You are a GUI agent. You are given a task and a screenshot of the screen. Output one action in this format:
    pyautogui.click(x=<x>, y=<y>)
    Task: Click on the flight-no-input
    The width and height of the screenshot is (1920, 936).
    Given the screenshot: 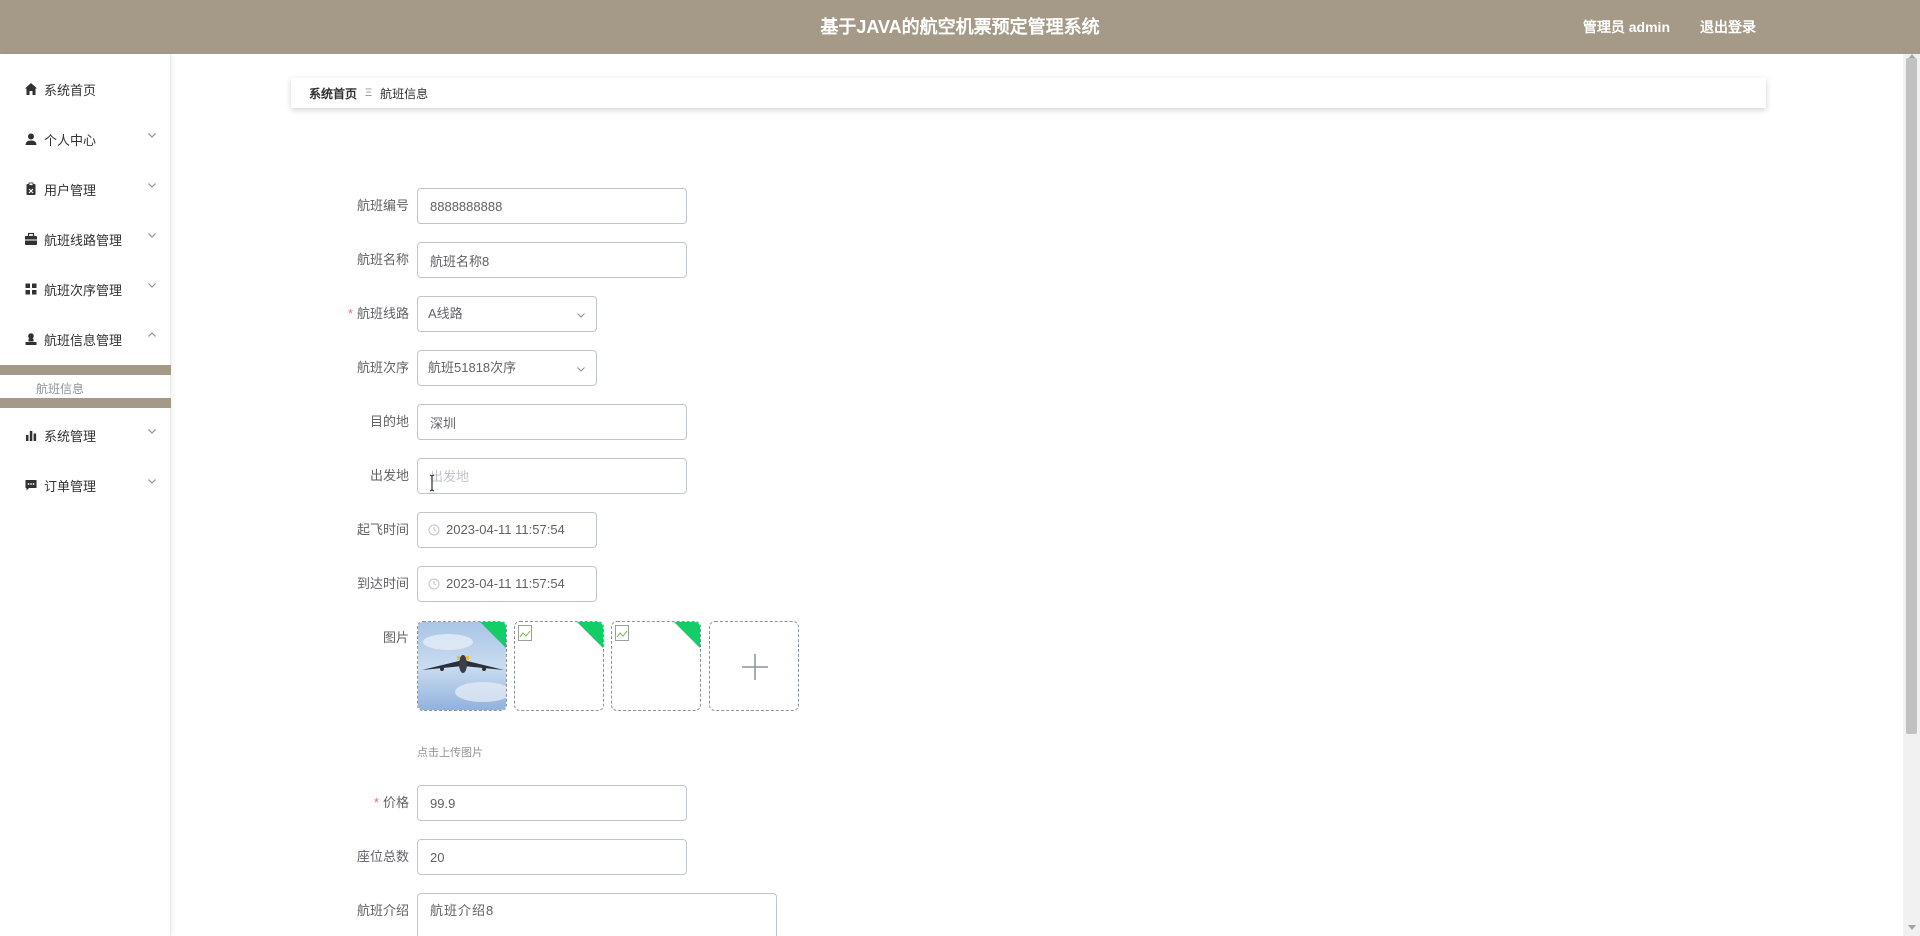 What is the action you would take?
    pyautogui.click(x=552, y=206)
    